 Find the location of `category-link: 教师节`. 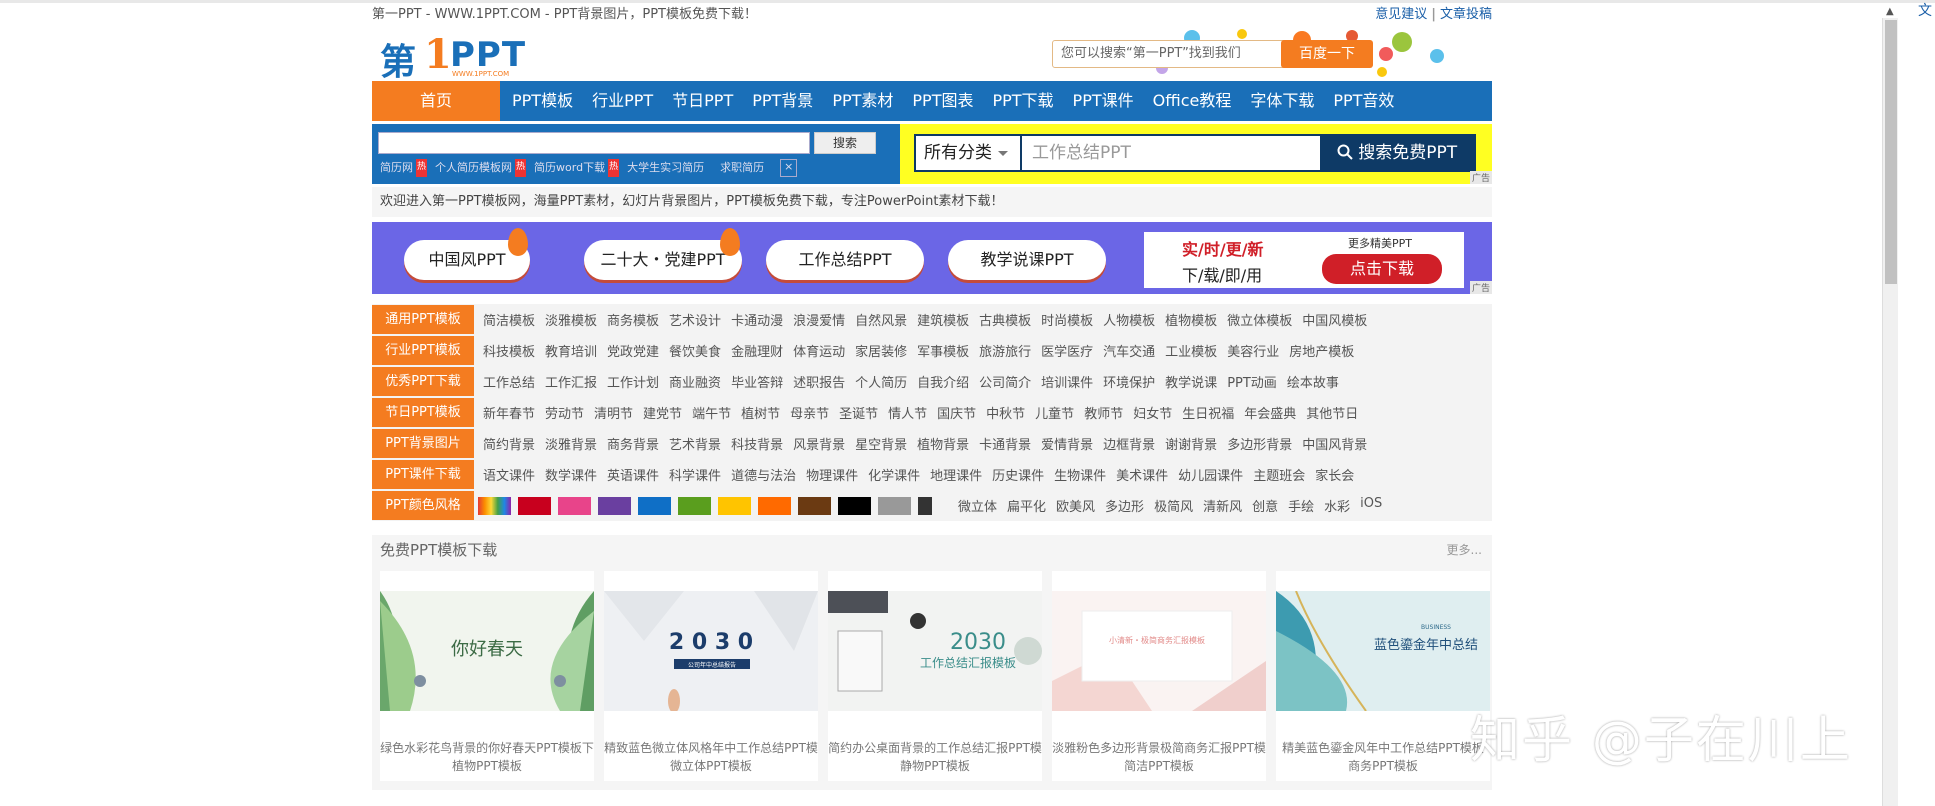

category-link: 教师节 is located at coordinates (1103, 412).